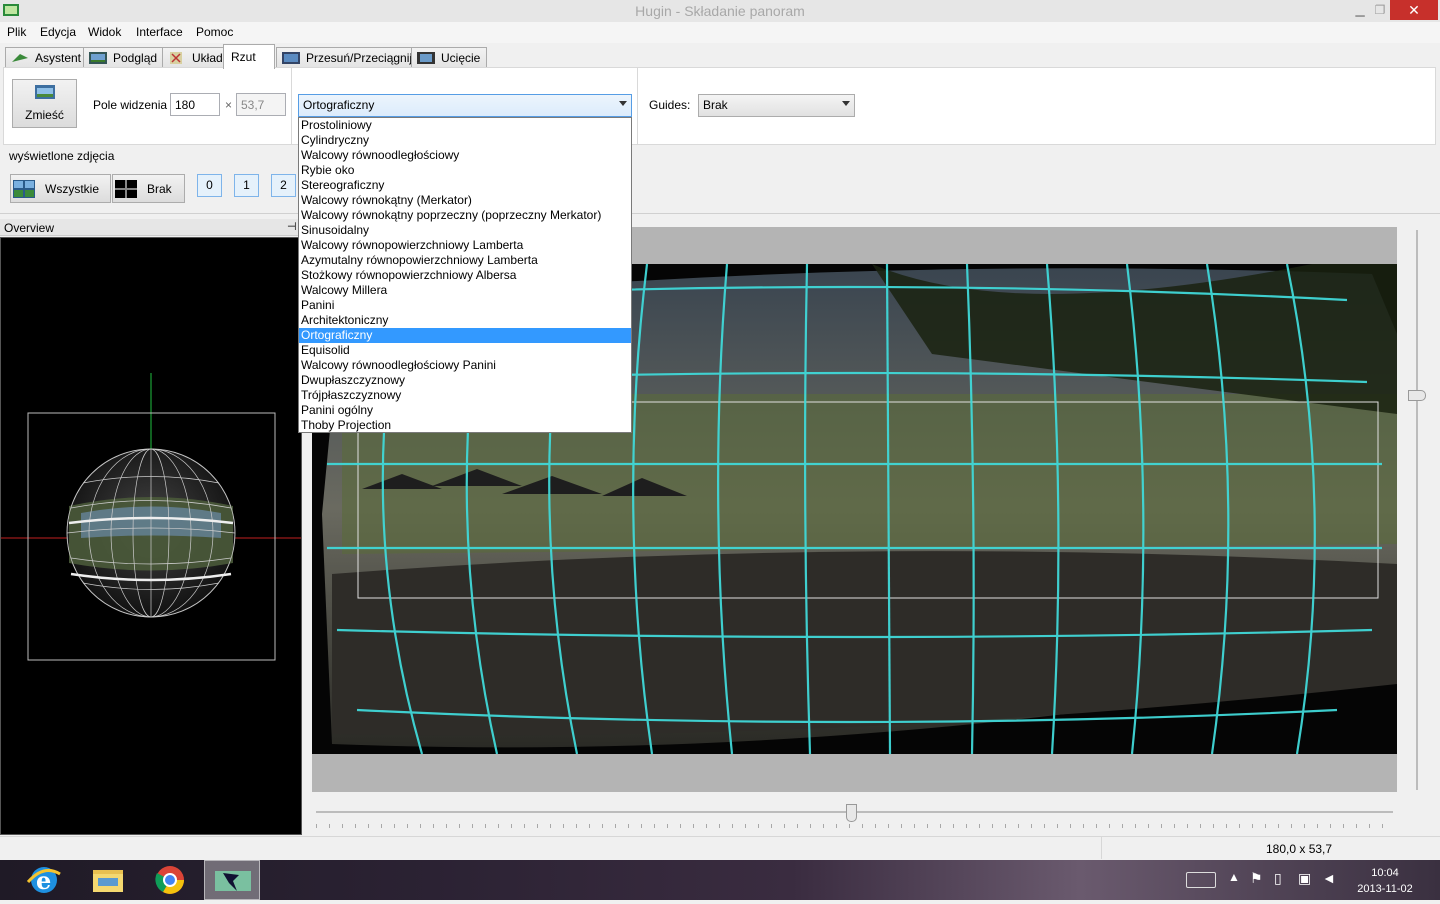 This screenshot has height=904, width=1440. Describe the element at coordinates (720, 213) in the screenshot. I see `separator` at that location.